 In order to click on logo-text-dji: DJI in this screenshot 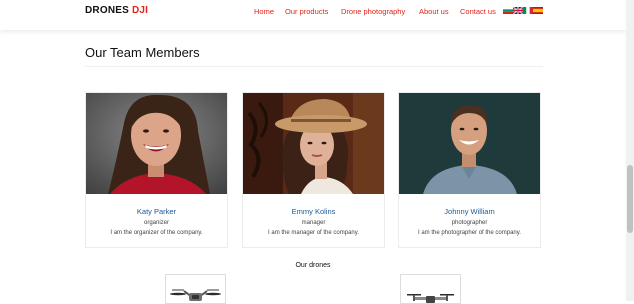, I will do `click(140, 10)`.